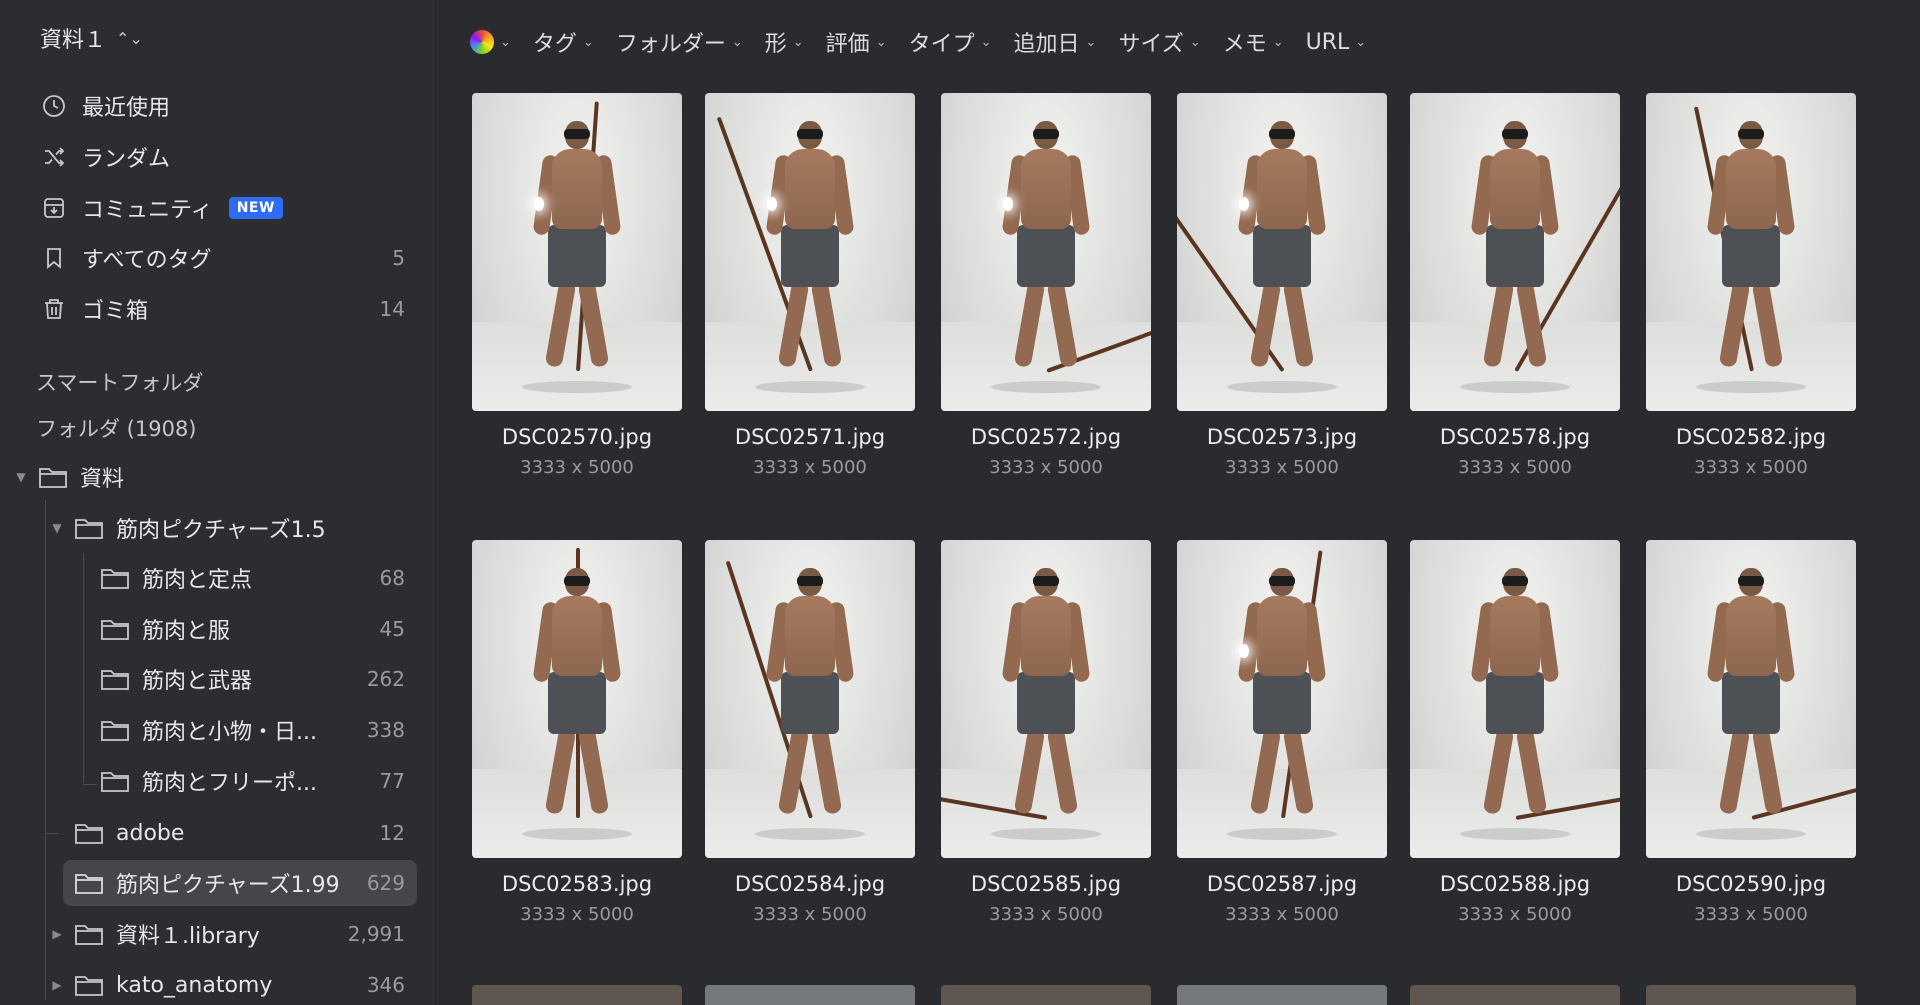 The height and width of the screenshot is (1005, 1920). I want to click on file-name: DSC02585.jpg, so click(1046, 884).